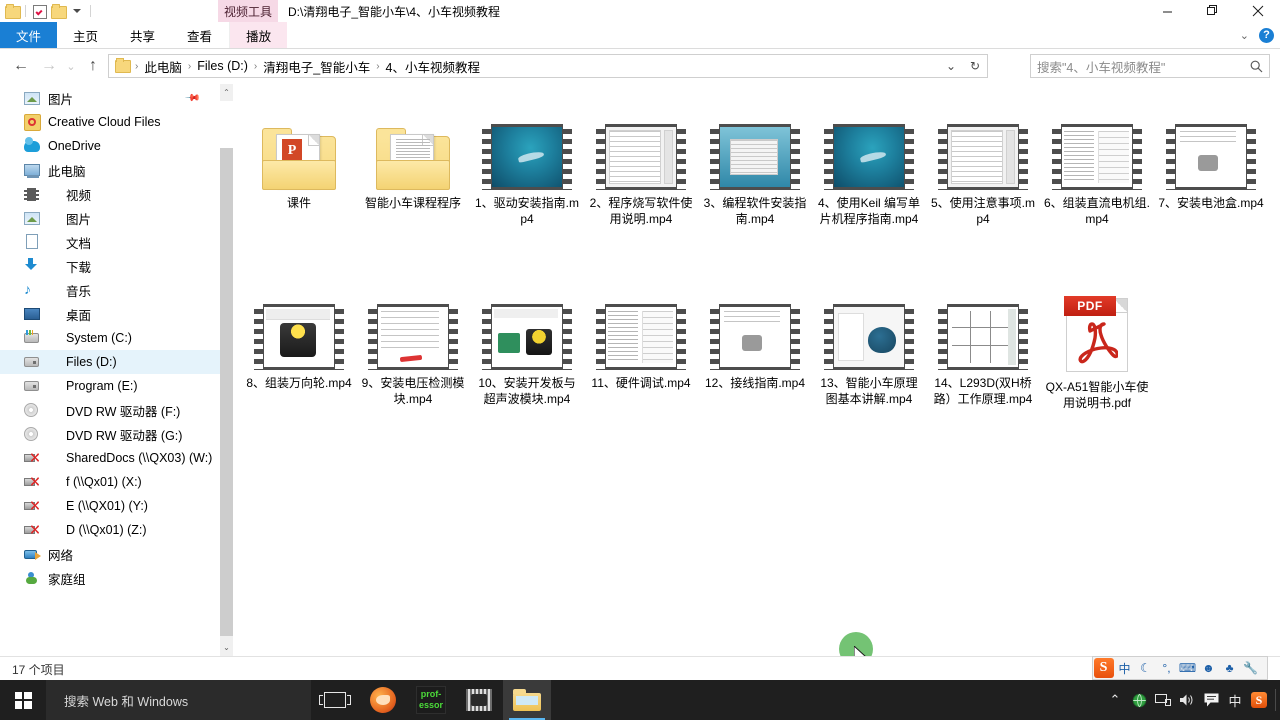  Describe the element at coordinates (226, 647) in the screenshot. I see `scroll-down-icon: ⌄` at that location.